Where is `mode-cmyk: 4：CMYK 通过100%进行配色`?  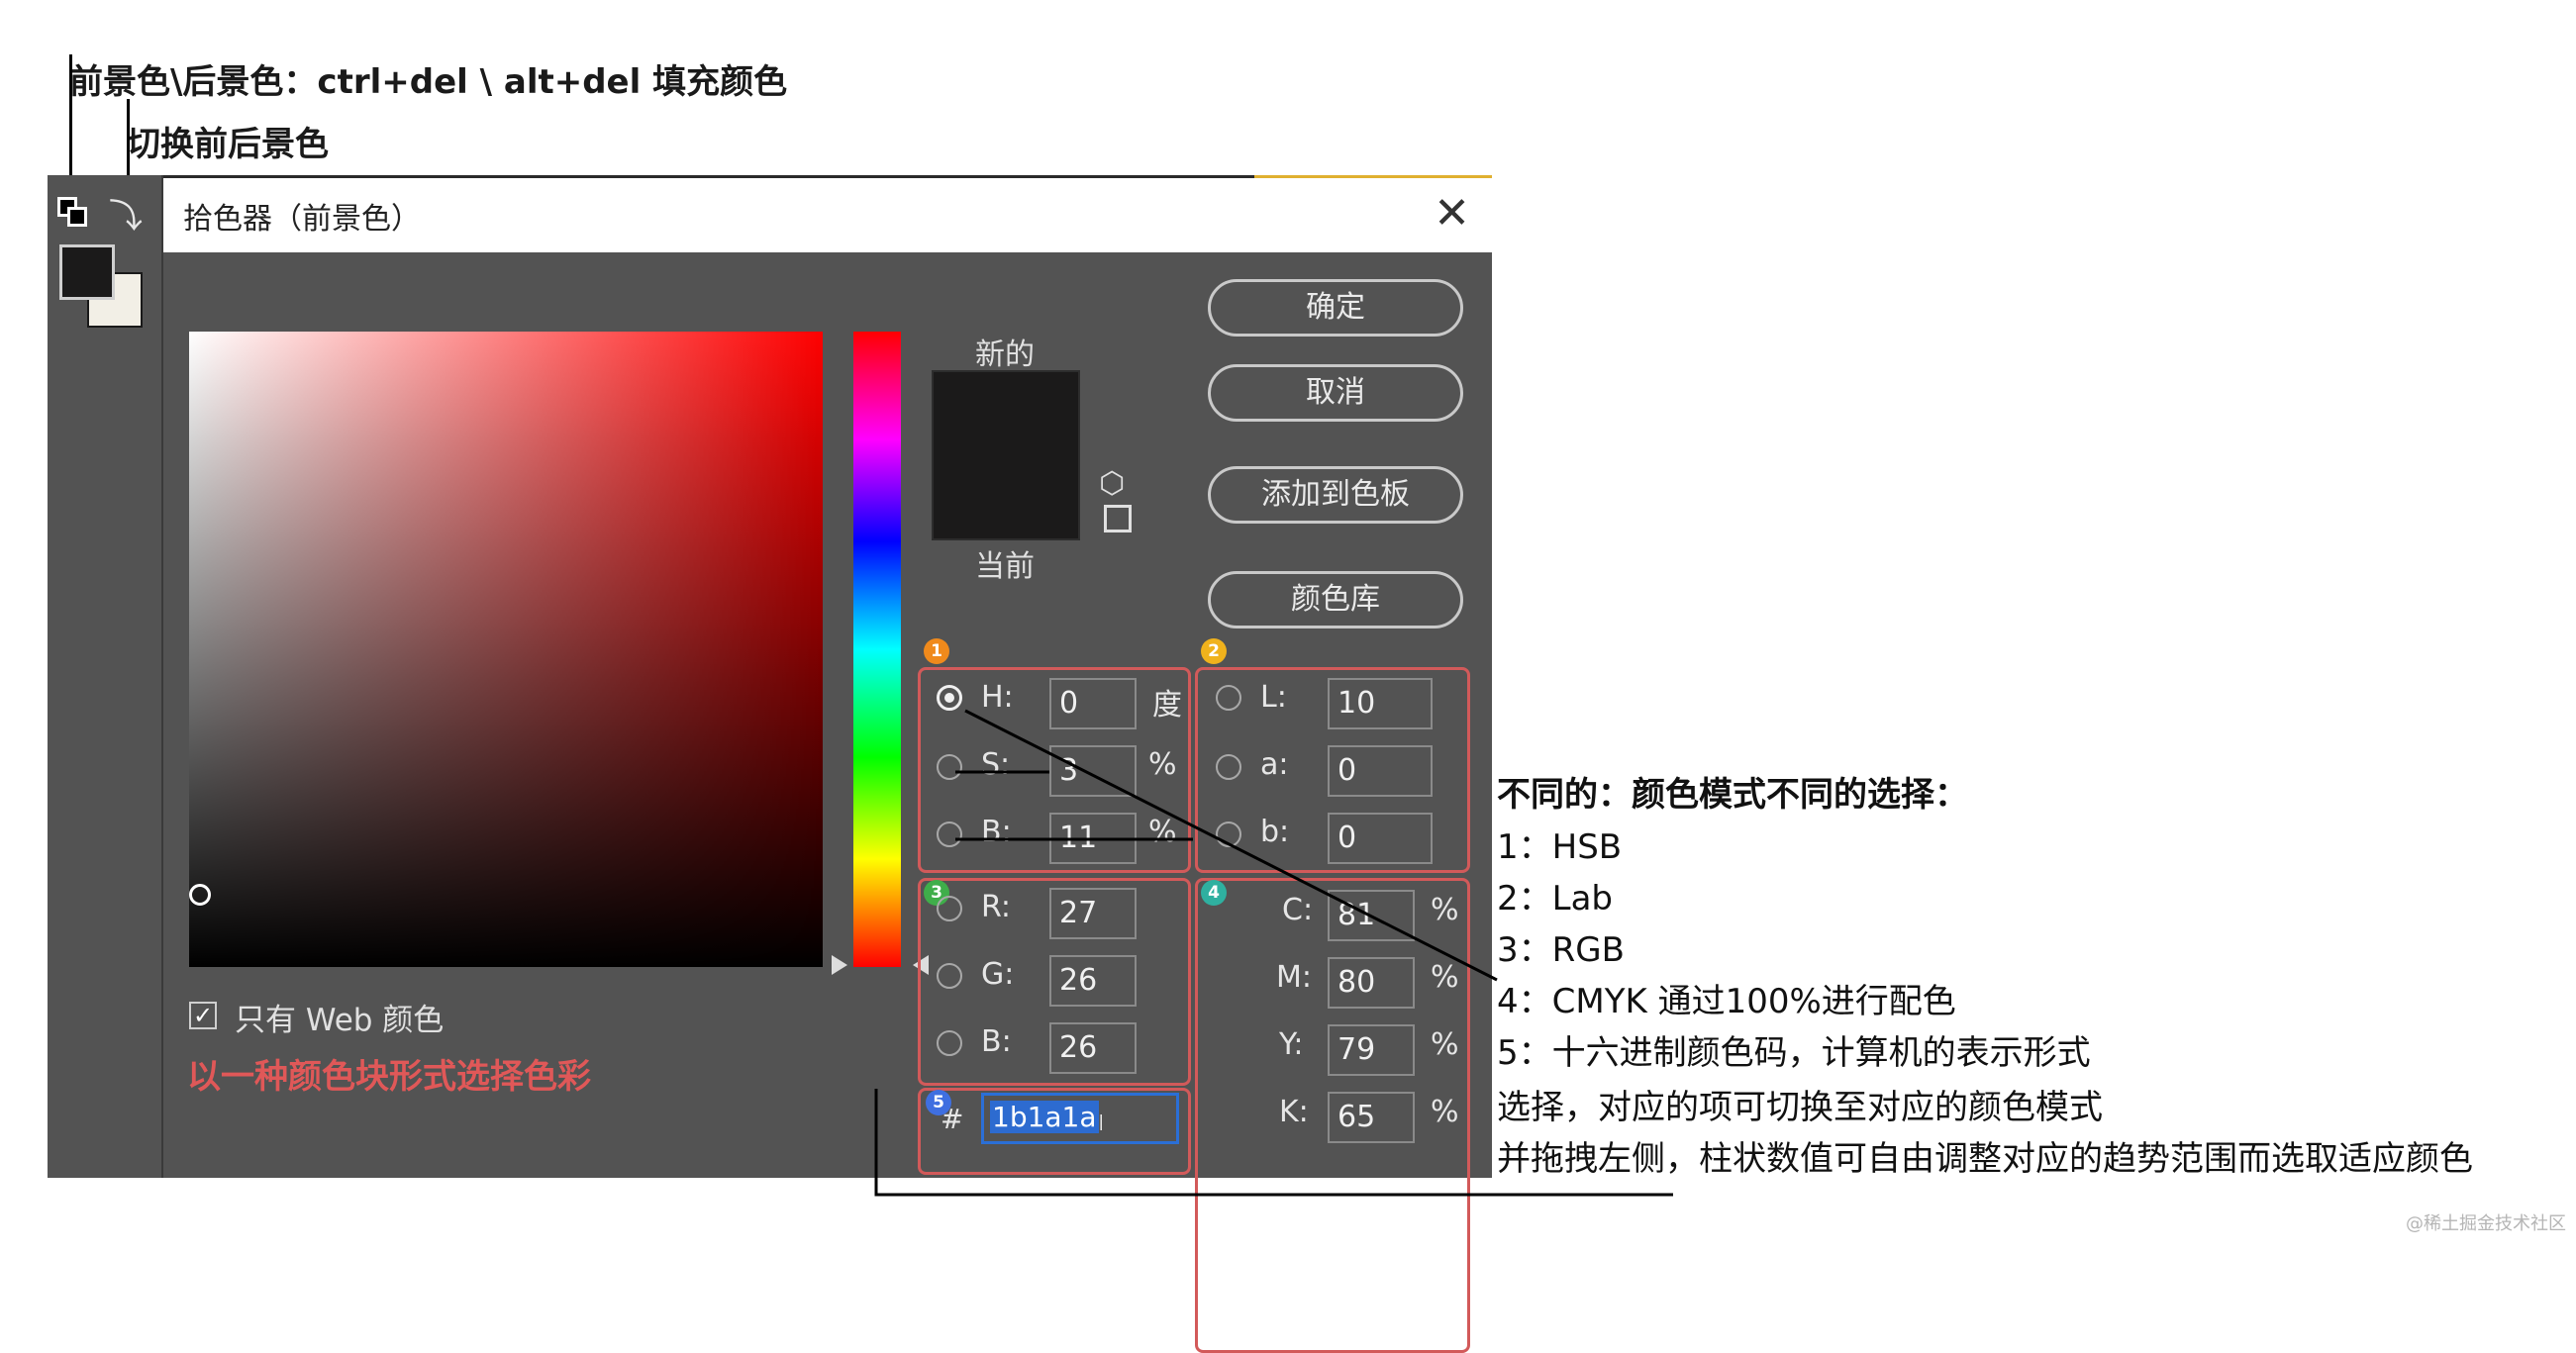 mode-cmyk: 4：CMYK 通过100%进行配色 is located at coordinates (1726, 1001).